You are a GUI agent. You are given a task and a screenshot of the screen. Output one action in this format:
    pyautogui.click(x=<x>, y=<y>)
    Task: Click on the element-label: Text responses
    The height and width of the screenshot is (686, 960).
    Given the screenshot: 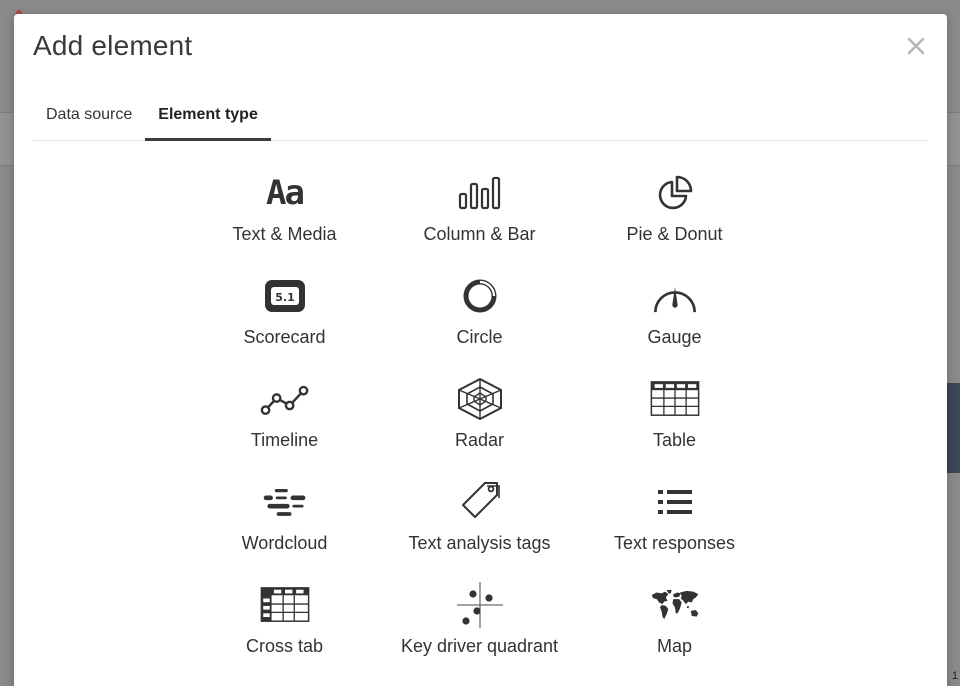 What is the action you would take?
    pyautogui.click(x=674, y=543)
    